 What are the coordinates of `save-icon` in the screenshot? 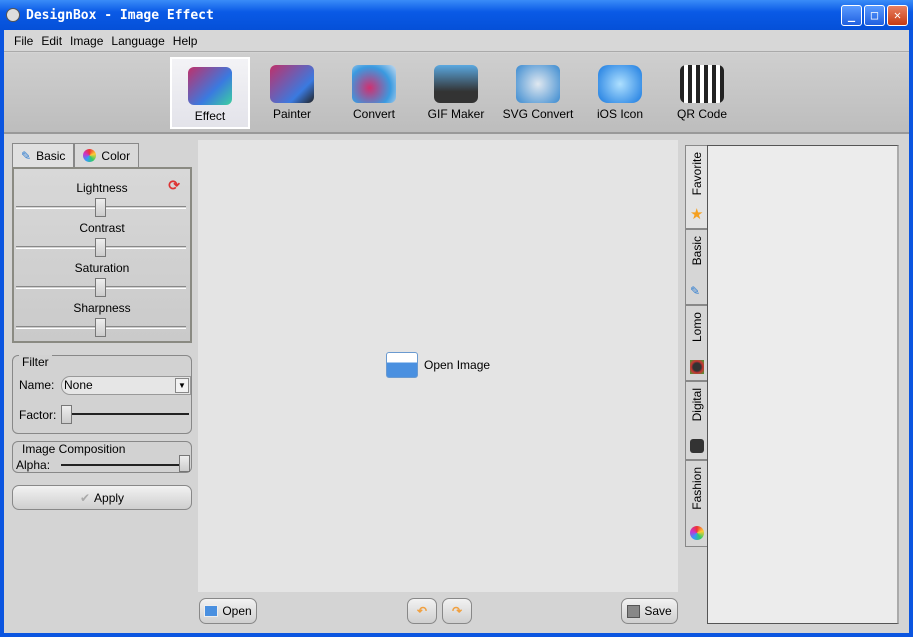 It's located at (634, 611).